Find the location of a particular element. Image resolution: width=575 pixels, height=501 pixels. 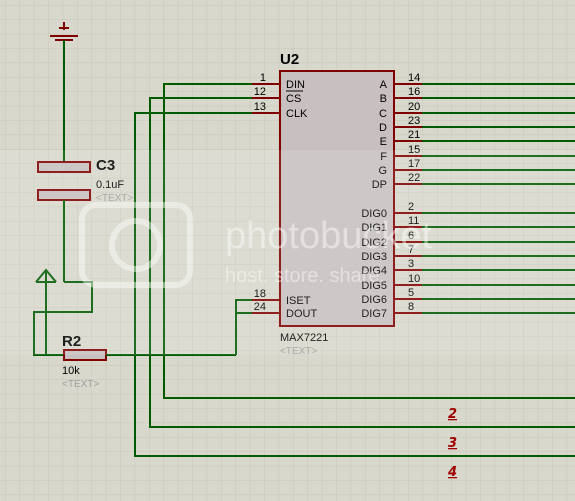

pin-name-e: E is located at coordinates (383, 142).